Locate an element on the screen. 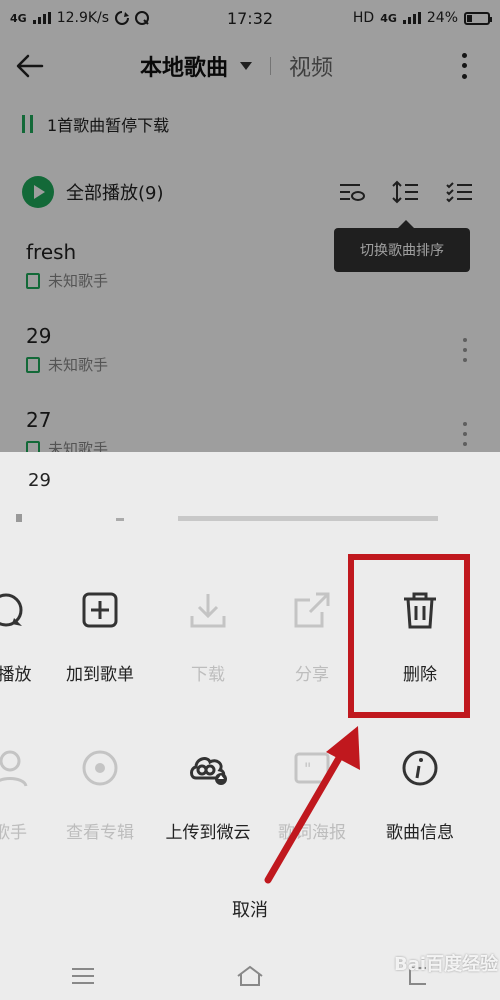 The image size is (500, 1000). add-to-playlist-icon is located at coordinates (100, 610).